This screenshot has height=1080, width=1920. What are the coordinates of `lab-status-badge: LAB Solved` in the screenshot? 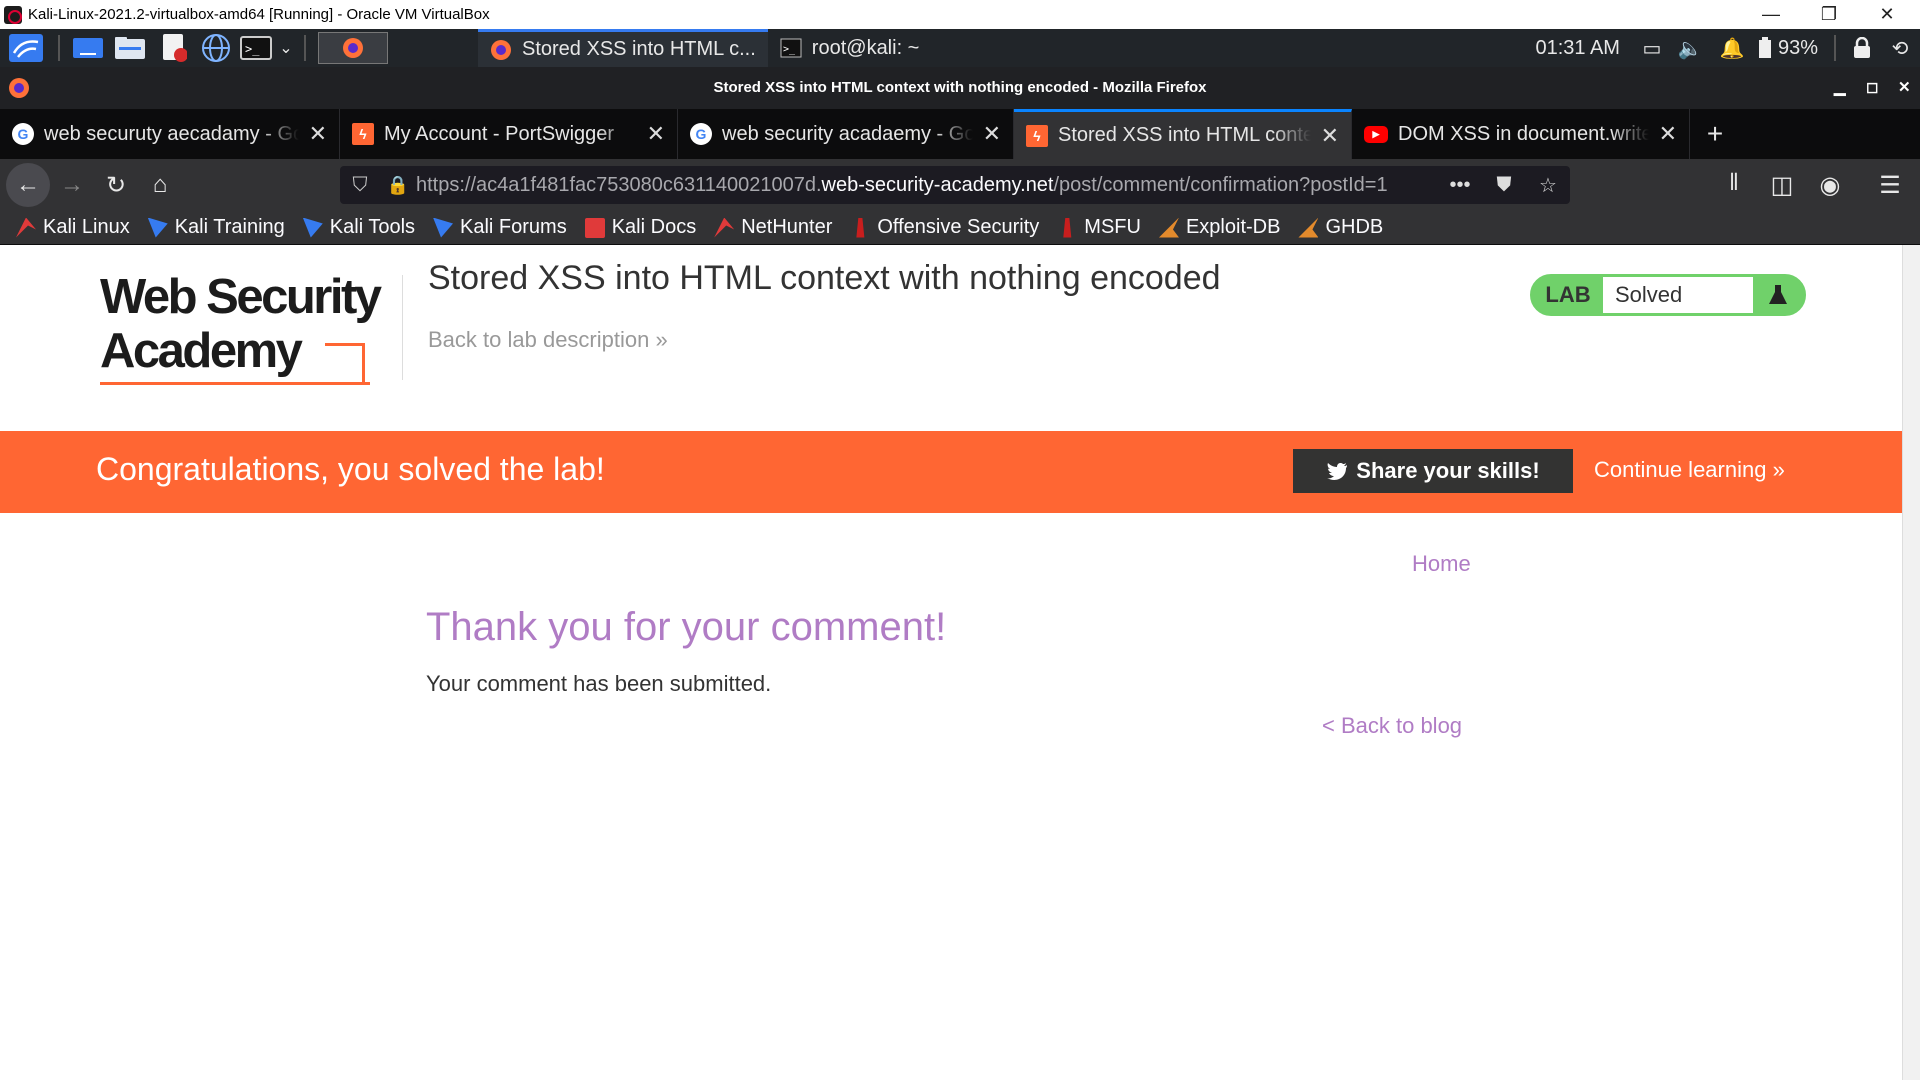 It's located at (1668, 295).